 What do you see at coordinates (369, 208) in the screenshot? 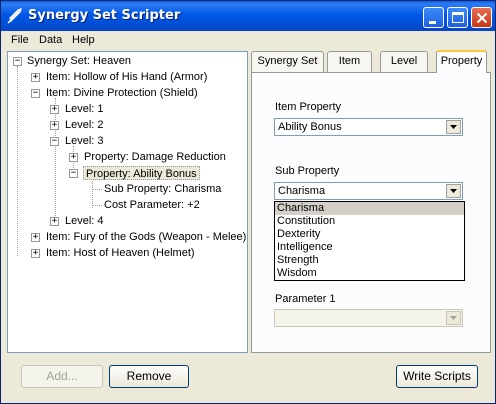
I see `dropdown-option: Charisma` at bounding box center [369, 208].